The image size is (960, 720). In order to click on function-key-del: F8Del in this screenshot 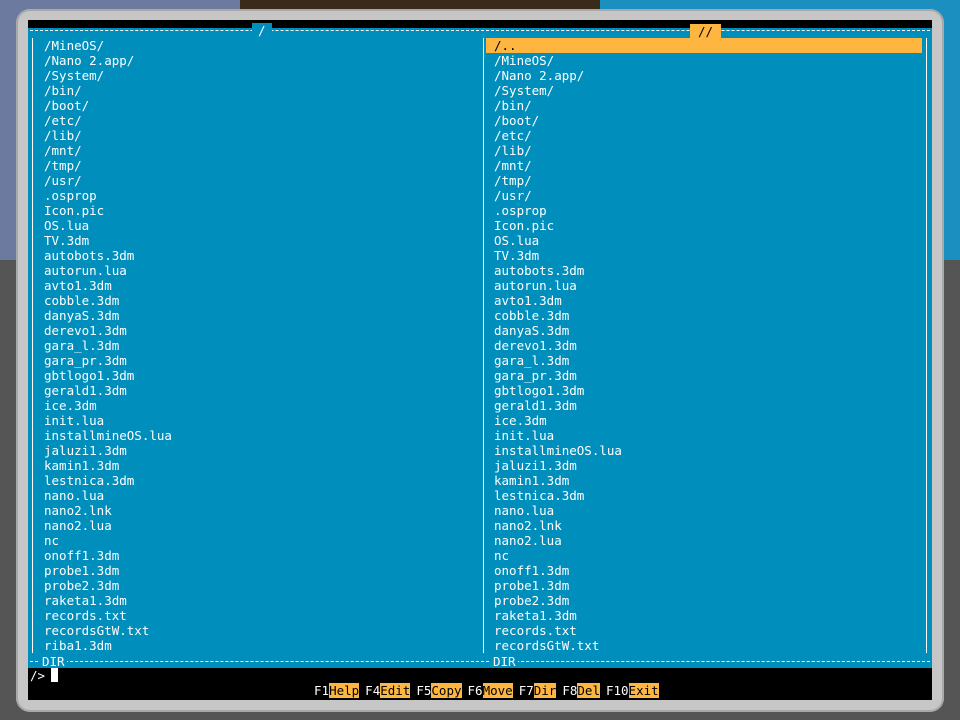, I will do `click(581, 690)`.